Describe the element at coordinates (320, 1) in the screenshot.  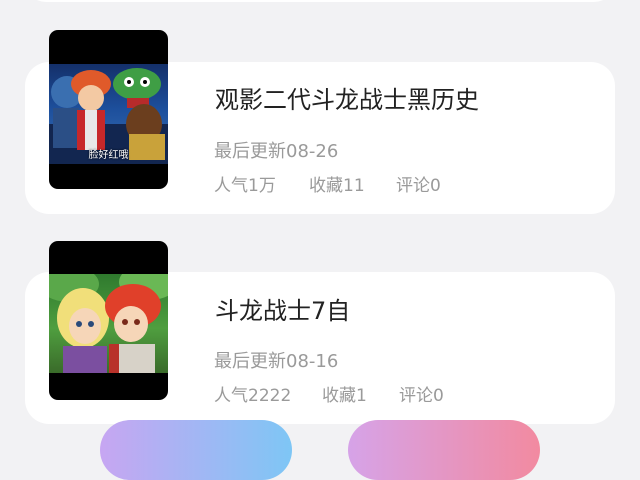
I see `previous-card-edge` at that location.